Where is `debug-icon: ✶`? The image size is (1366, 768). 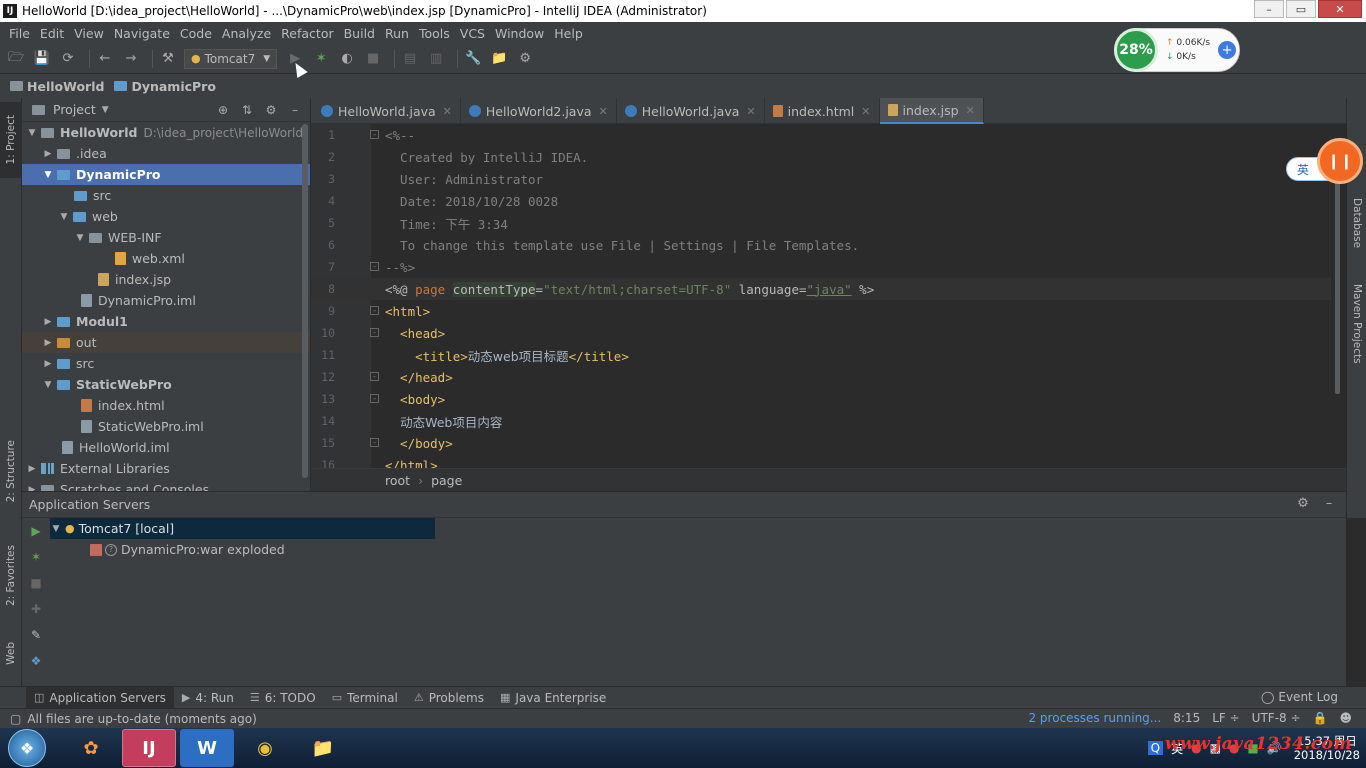 debug-icon: ✶ is located at coordinates (321, 59).